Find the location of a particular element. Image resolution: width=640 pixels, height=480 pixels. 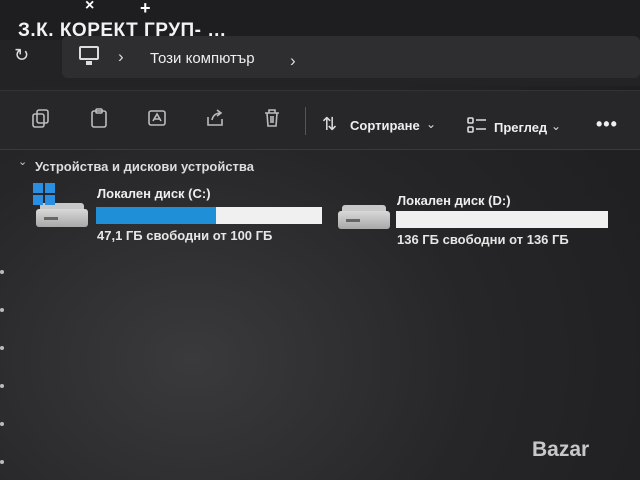

view-icon is located at coordinates (477, 125).